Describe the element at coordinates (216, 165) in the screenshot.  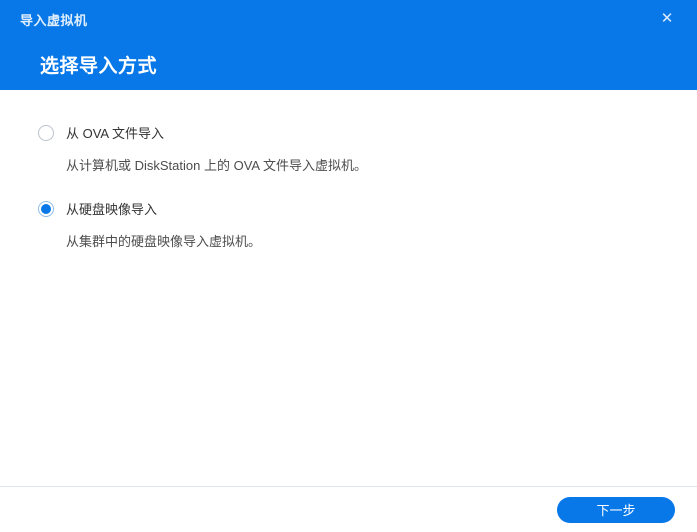
I see `option-description: 从计算机或 DiskStation 上的 OVA 文件导入虚拟机。` at that location.